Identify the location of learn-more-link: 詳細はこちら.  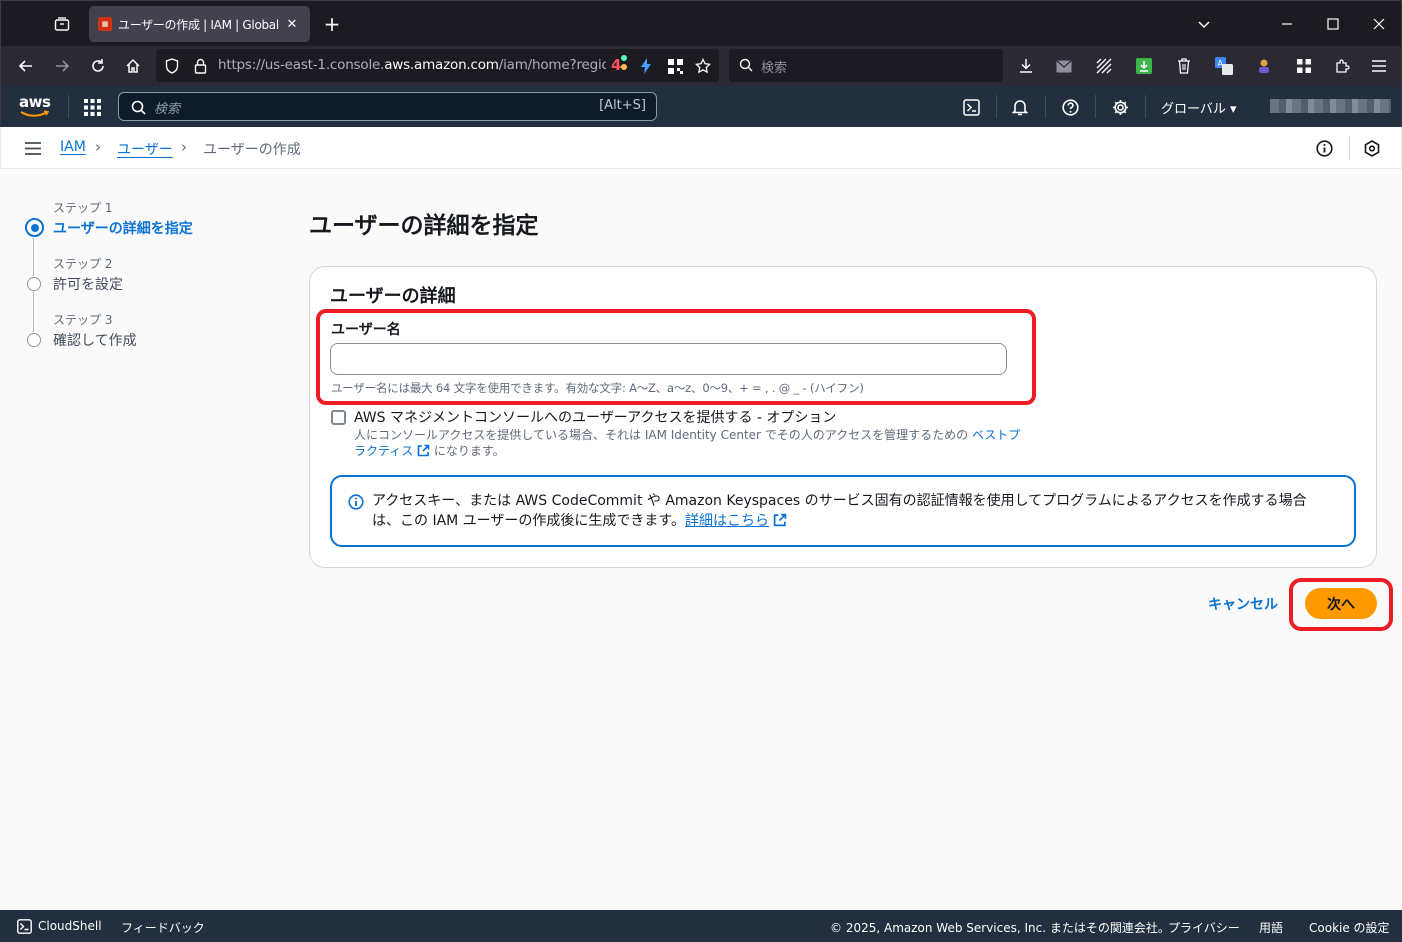
(727, 521).